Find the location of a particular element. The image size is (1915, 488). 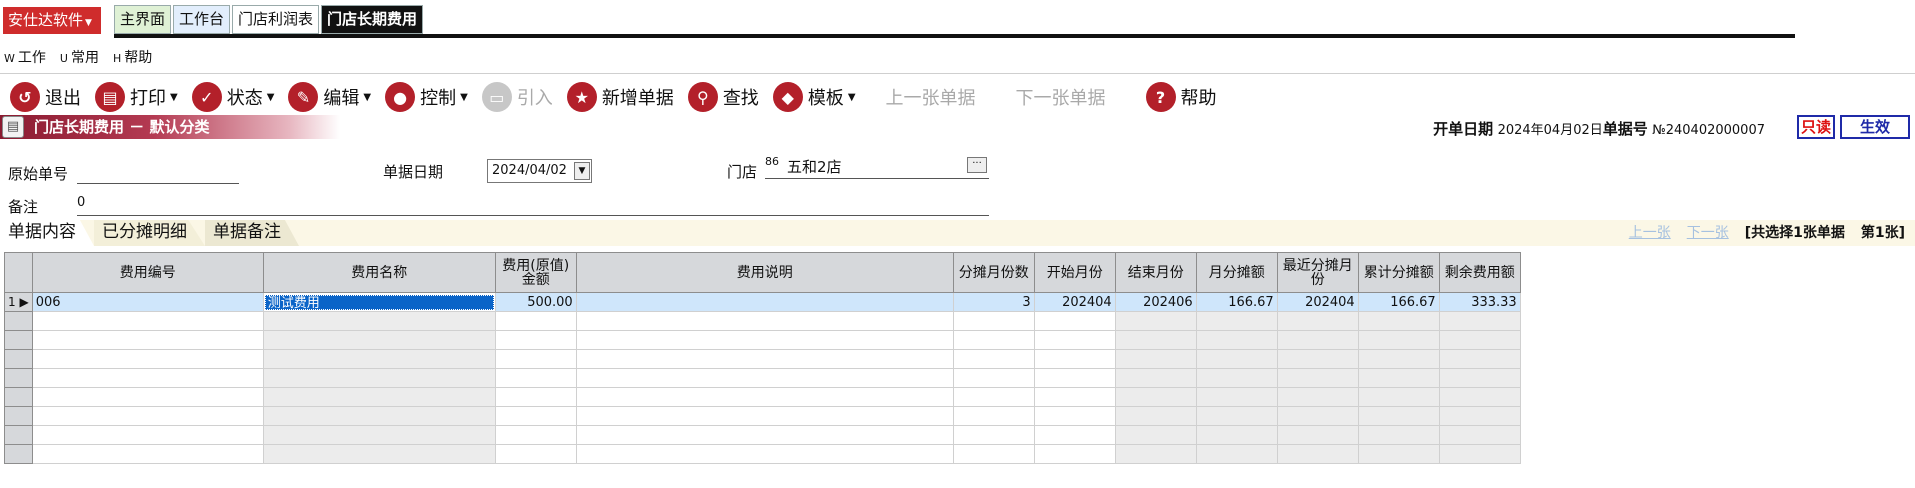

cell-desc is located at coordinates (764, 302).